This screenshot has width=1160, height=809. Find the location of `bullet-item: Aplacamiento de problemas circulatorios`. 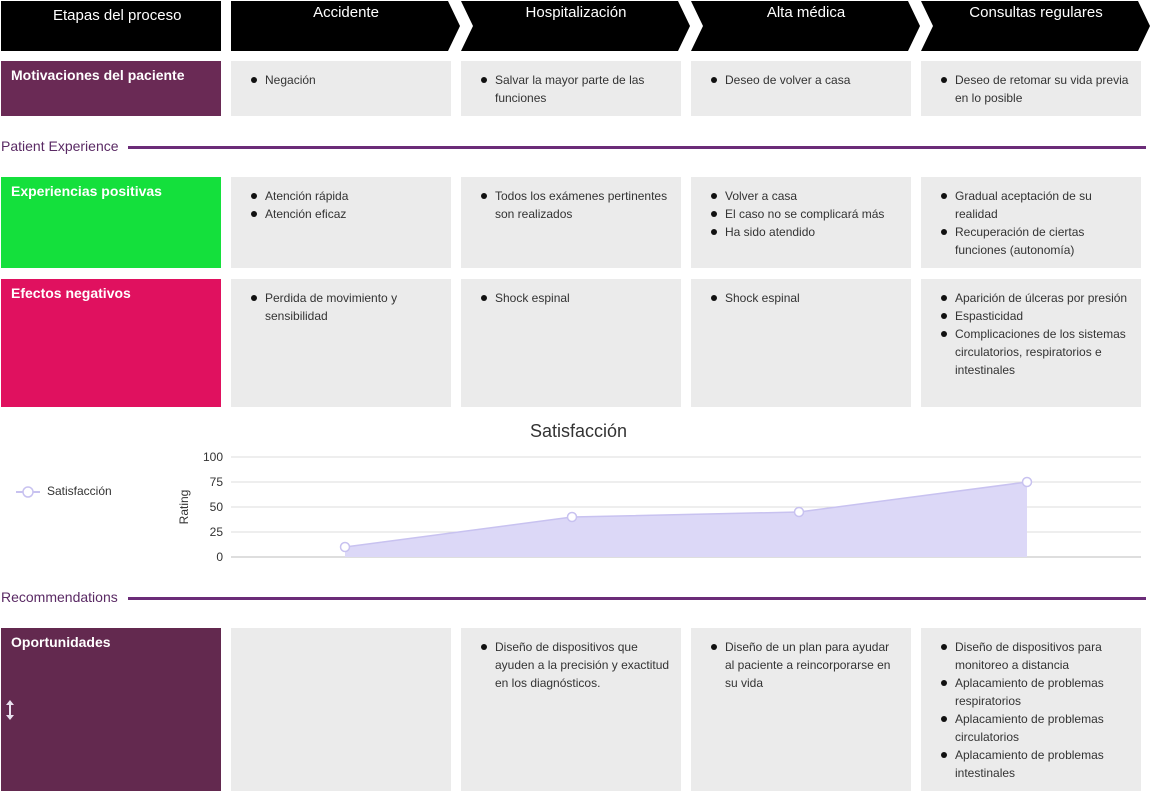

bullet-item: Aplacamiento de problemas circulatorios is located at coordinates (1036, 728).